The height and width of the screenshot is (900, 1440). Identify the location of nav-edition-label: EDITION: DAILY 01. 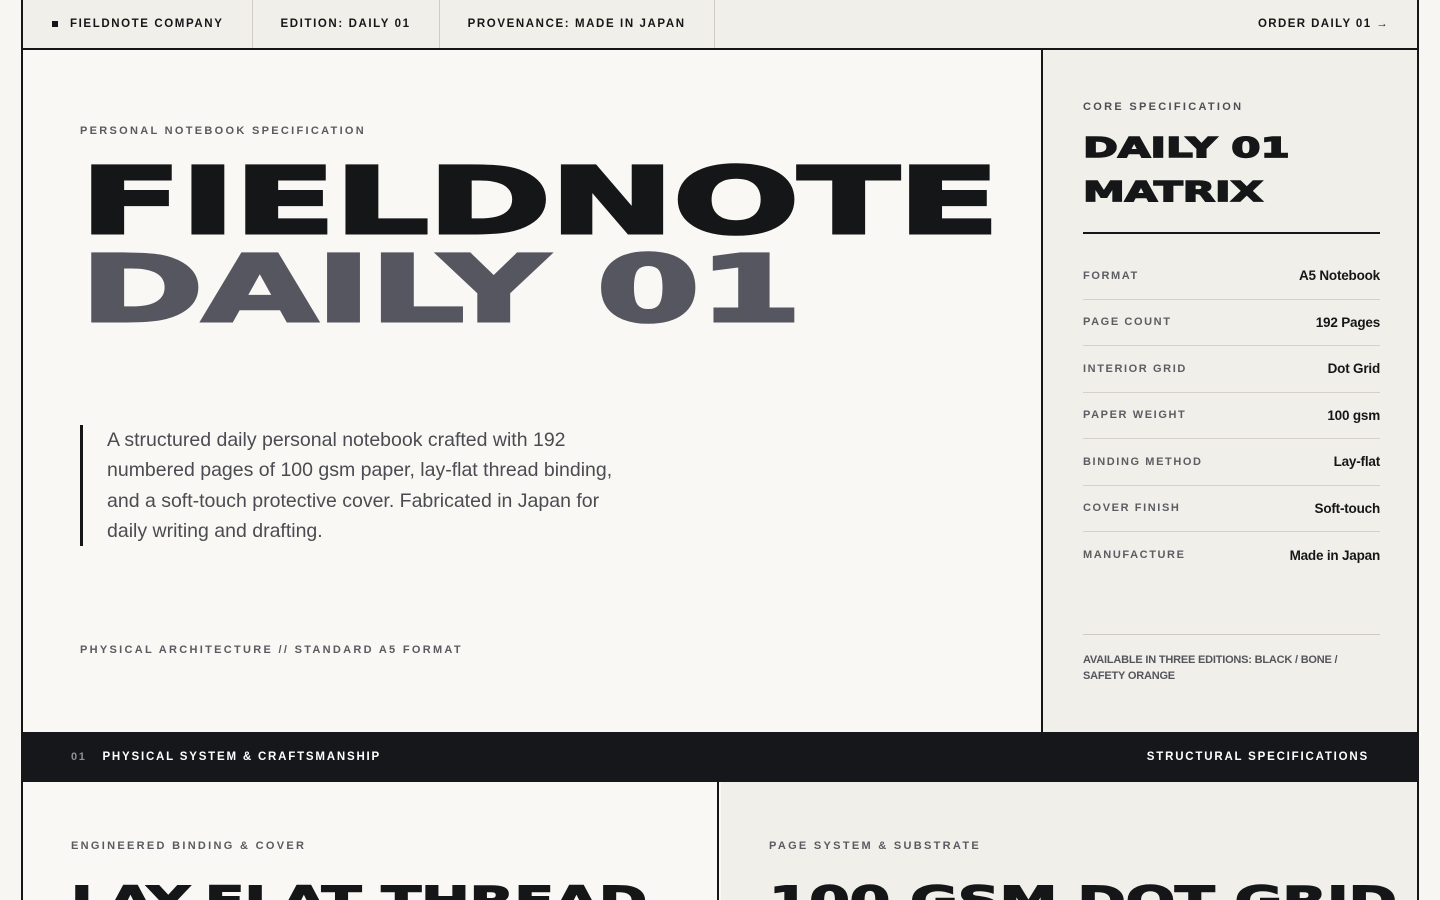
(345, 24).